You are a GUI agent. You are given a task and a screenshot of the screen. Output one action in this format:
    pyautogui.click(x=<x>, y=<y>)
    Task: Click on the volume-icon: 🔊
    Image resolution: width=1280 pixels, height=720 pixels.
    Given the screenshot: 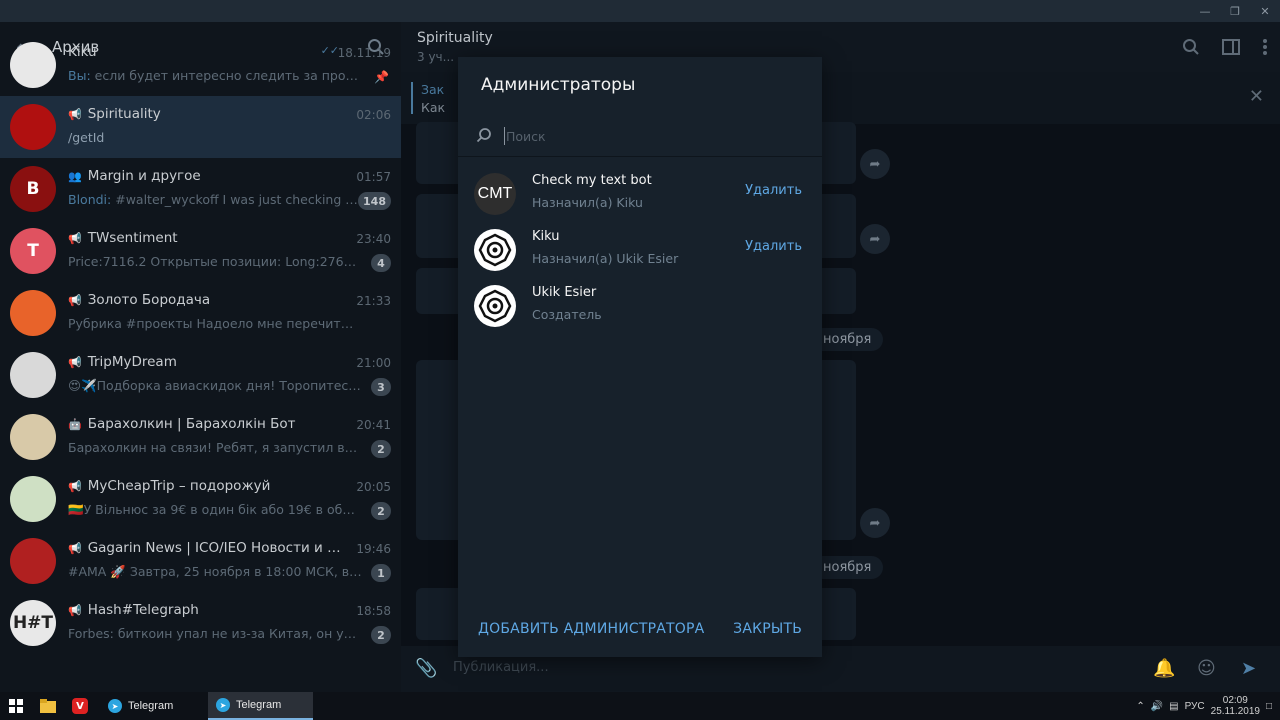 What is the action you would take?
    pyautogui.click(x=1157, y=706)
    